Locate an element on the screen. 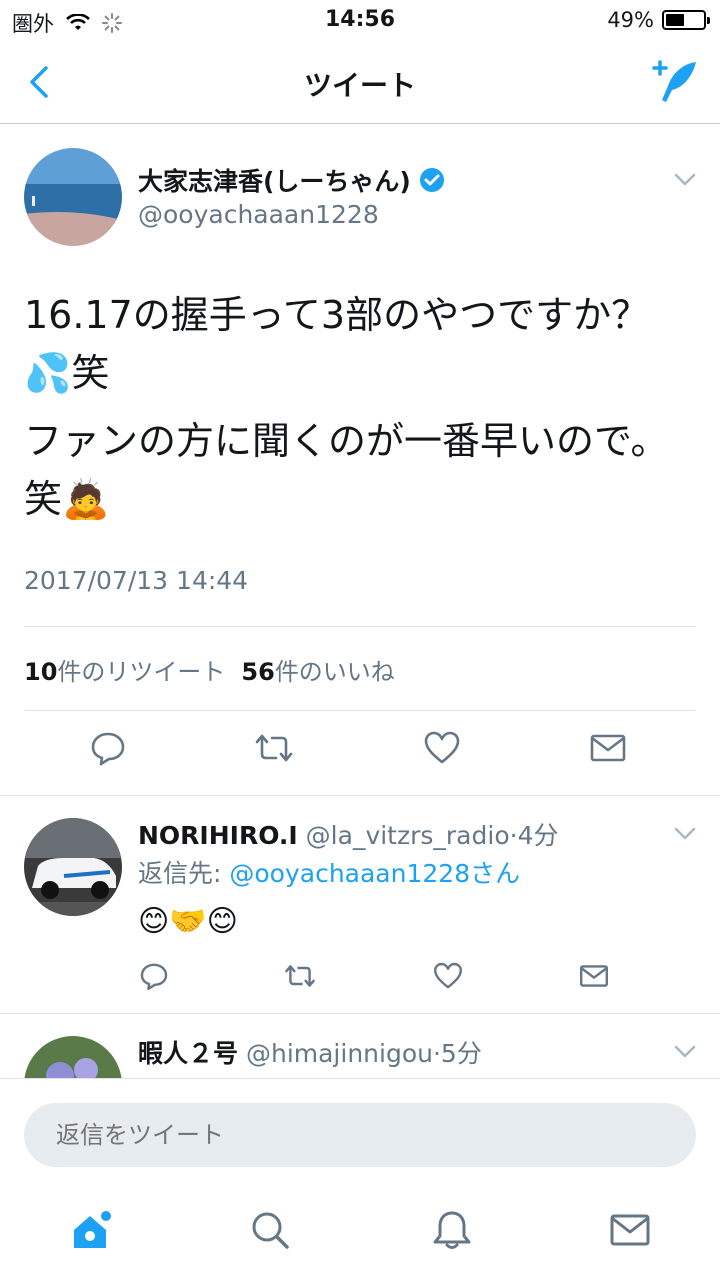 Image resolution: width=720 pixels, height=1280 pixels. notifications-bell-icon is located at coordinates (452, 1230).